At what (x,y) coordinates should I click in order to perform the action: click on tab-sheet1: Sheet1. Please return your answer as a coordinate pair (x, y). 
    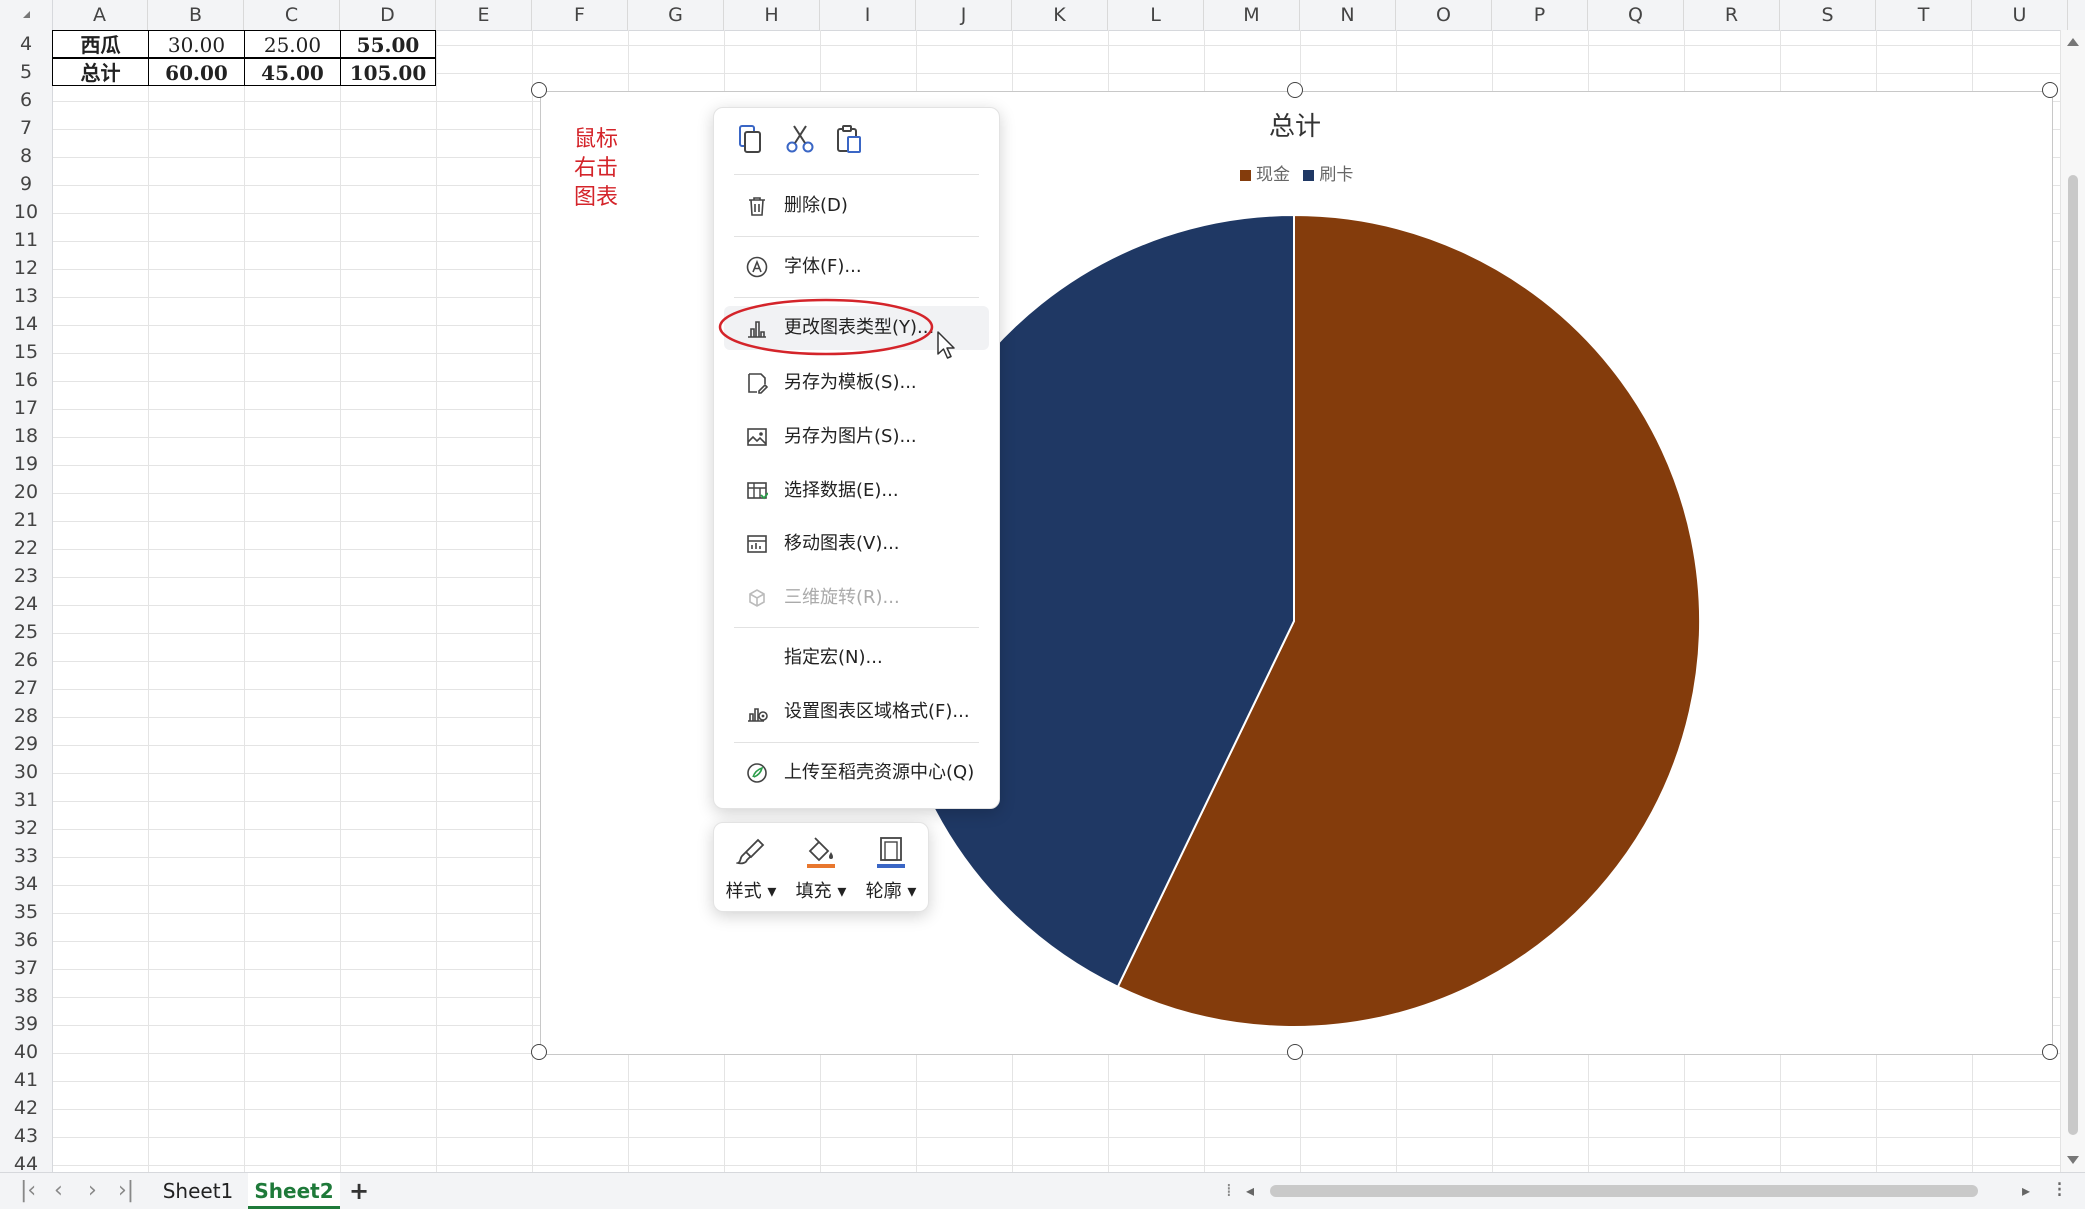
    Looking at the image, I should click on (198, 1191).